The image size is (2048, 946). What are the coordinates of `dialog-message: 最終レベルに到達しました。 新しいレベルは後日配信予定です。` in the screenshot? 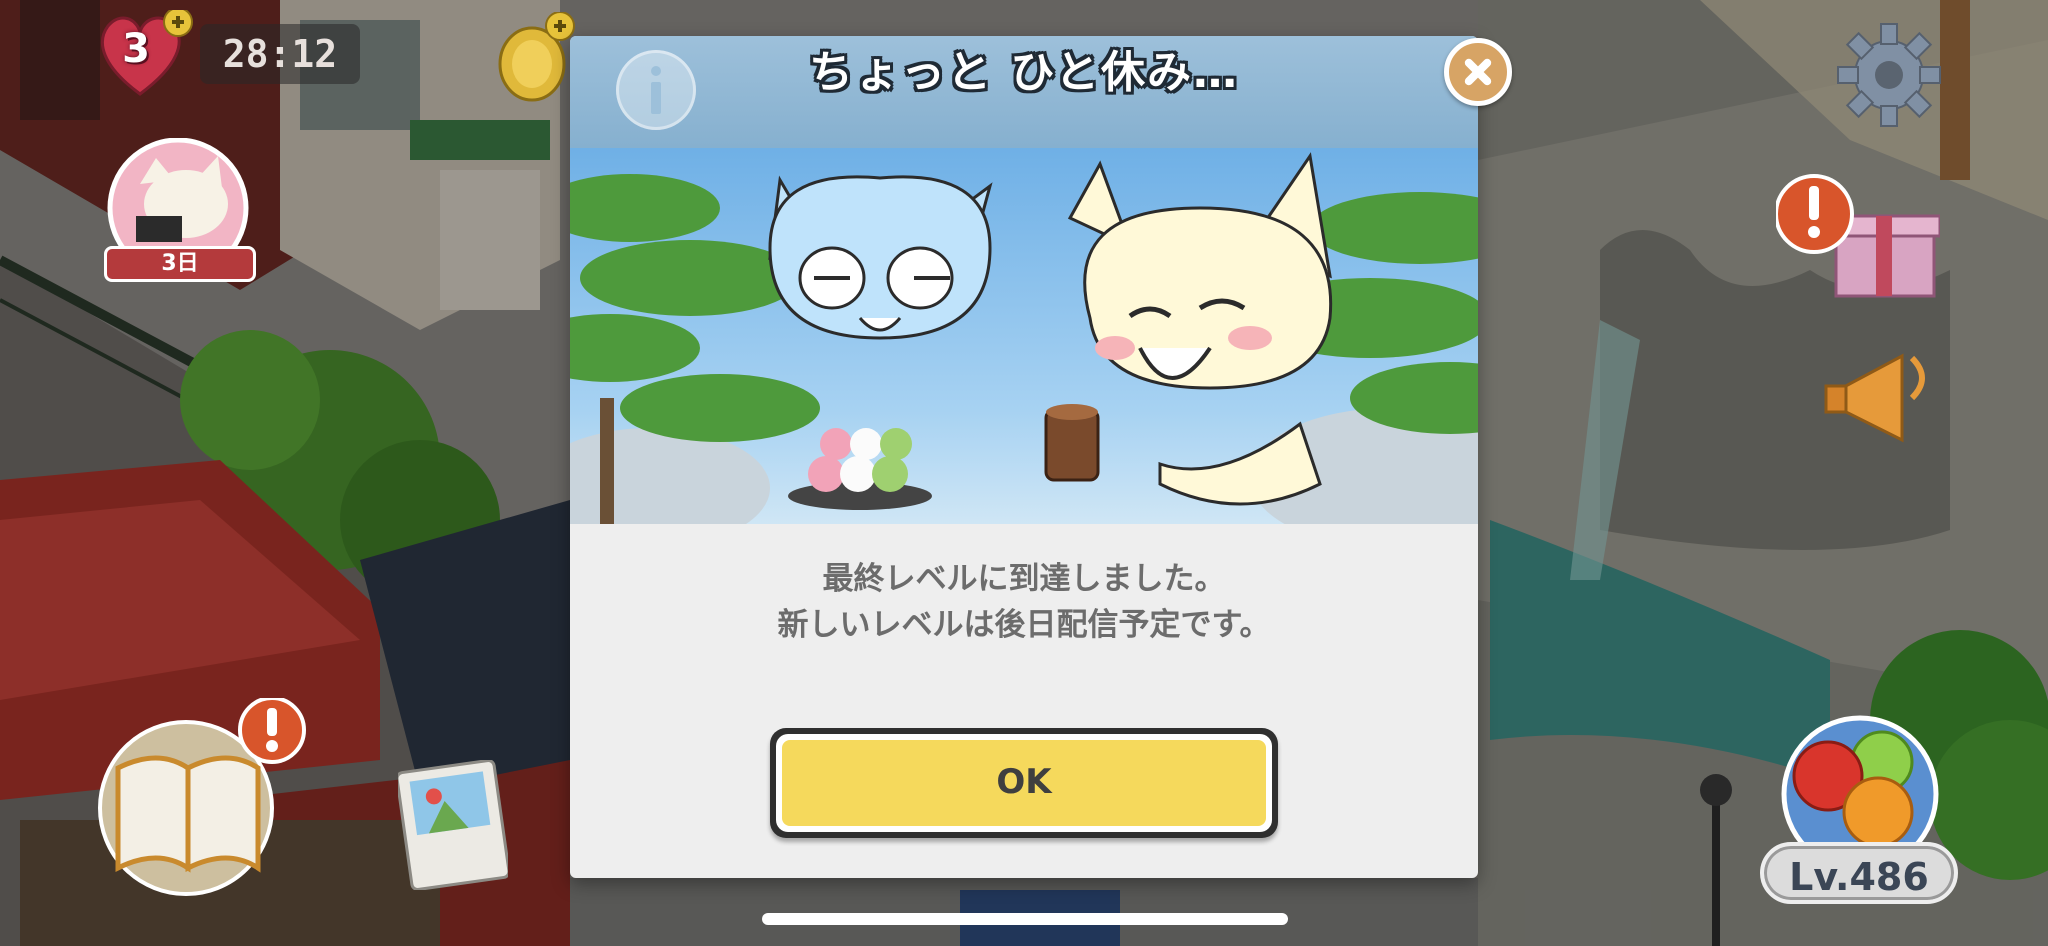 It's located at (1024, 602).